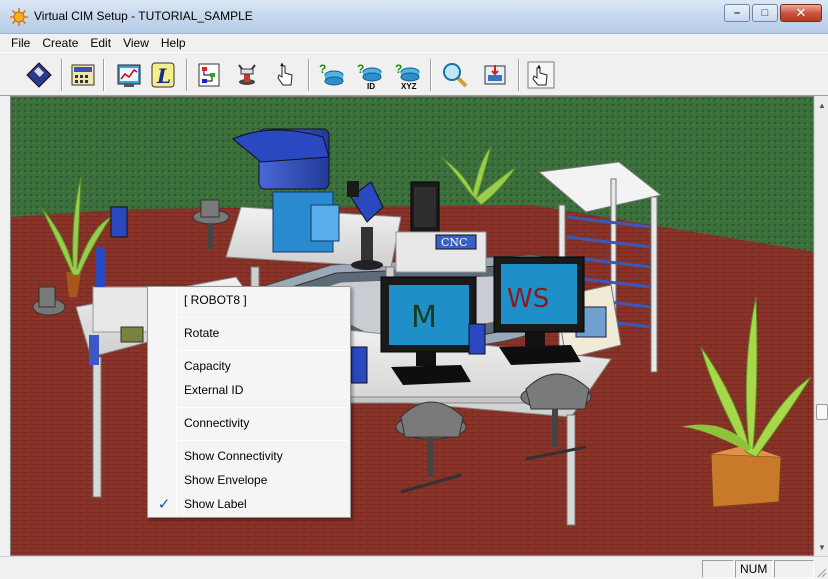 The width and height of the screenshot is (828, 579). I want to click on calculator-panel-icon, so click(83, 75).